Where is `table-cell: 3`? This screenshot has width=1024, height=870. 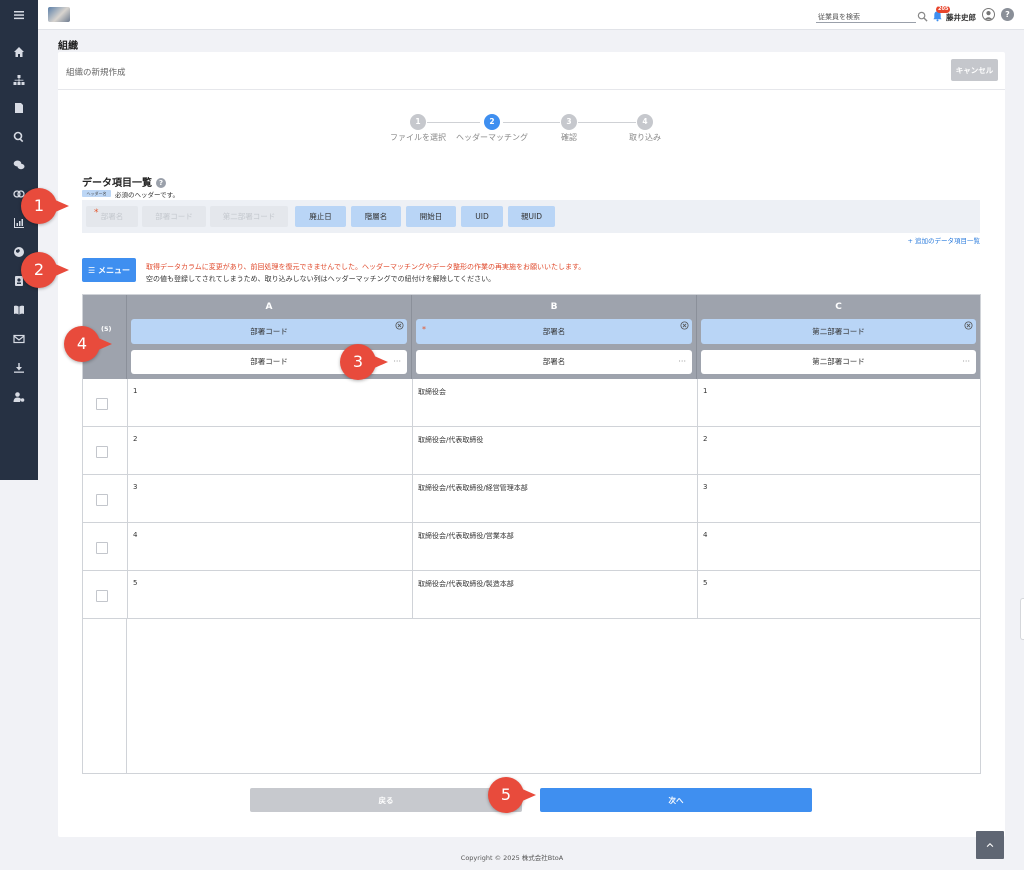
table-cell: 3 is located at coordinates (838, 499).